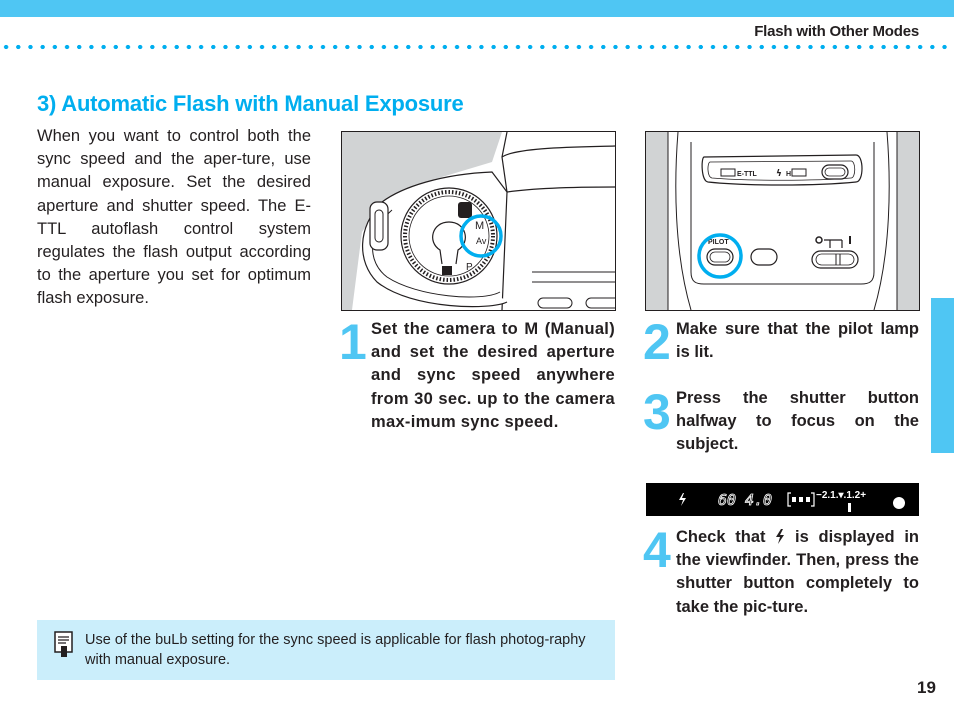 The width and height of the screenshot is (954, 716). I want to click on camera-dial-figure: M Av P, so click(478, 221).